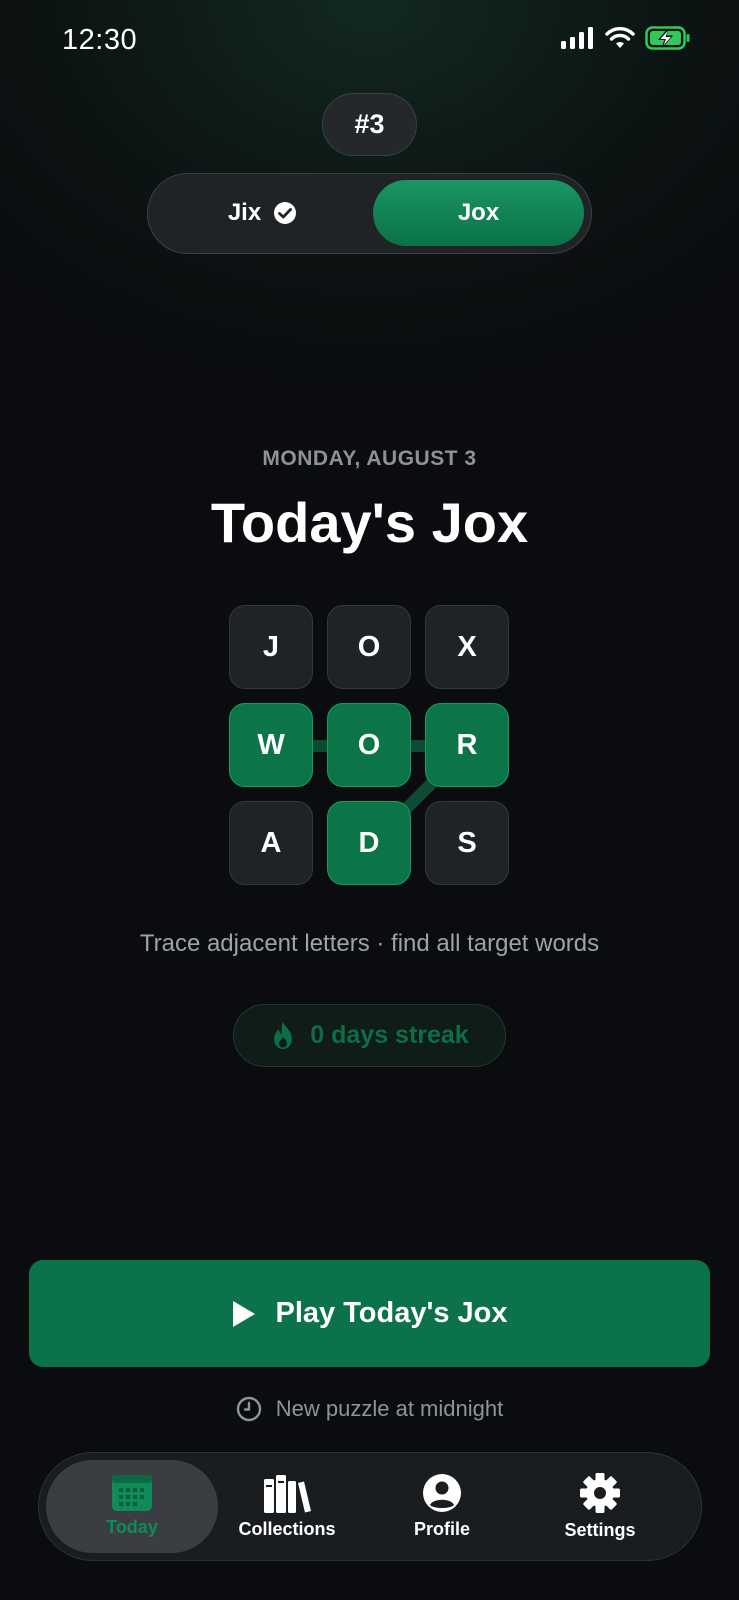  What do you see at coordinates (600, 1530) in the screenshot?
I see `tab-settings-label: Settings` at bounding box center [600, 1530].